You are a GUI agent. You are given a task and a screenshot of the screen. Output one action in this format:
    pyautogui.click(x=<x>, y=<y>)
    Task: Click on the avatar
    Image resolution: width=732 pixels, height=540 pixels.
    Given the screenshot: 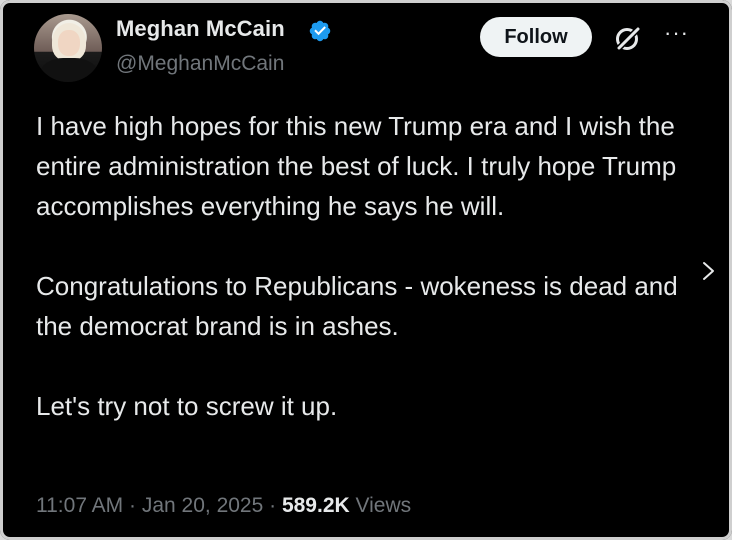 What is the action you would take?
    pyautogui.click(x=68, y=48)
    